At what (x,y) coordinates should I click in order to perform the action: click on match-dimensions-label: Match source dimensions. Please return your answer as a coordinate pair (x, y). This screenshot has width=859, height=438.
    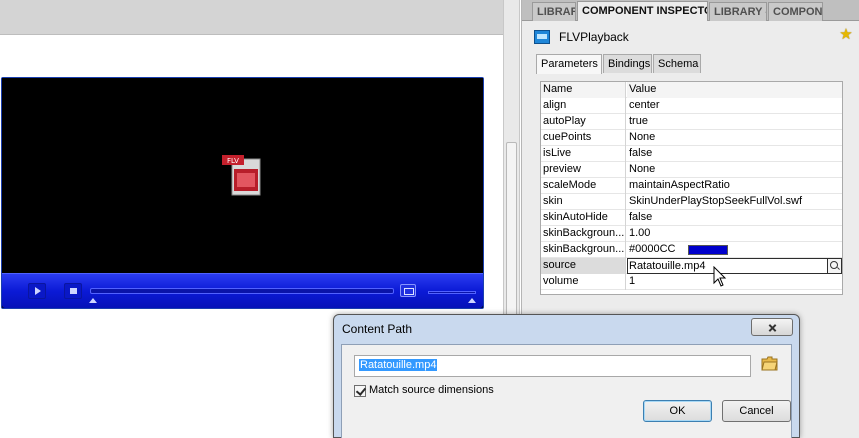
    Looking at the image, I should click on (431, 390).